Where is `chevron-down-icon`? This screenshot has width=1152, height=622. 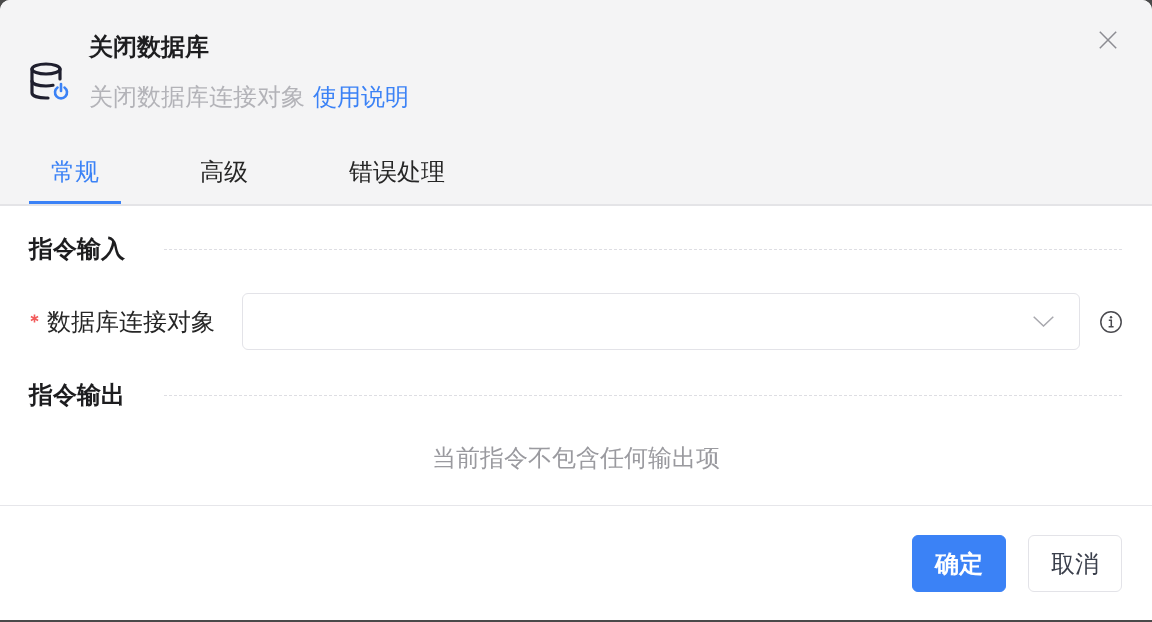 chevron-down-icon is located at coordinates (1043, 321).